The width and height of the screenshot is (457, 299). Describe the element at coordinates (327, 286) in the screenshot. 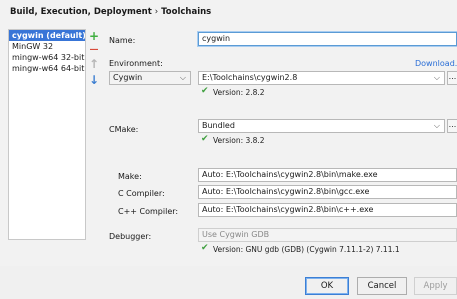

I see `ok-button: OK` at that location.